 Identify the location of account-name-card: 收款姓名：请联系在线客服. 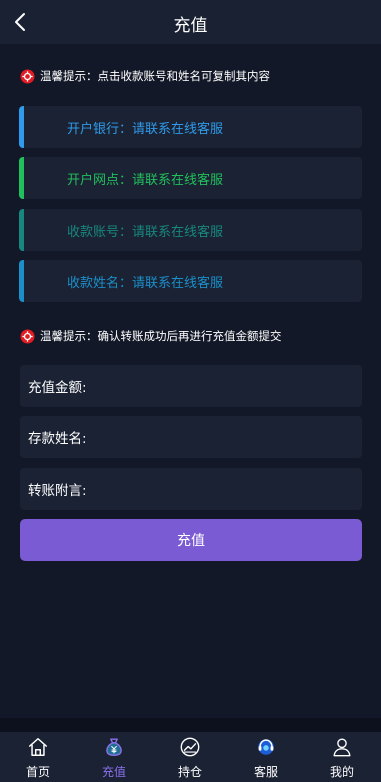
(190, 281).